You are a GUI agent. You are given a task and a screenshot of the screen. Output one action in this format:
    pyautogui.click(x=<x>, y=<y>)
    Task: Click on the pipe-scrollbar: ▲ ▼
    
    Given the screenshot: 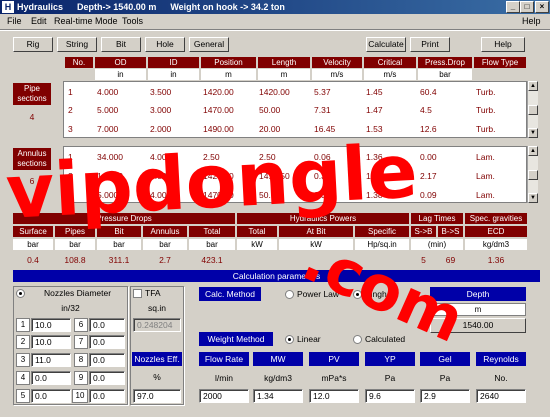 What is the action you would take?
    pyautogui.click(x=532, y=109)
    